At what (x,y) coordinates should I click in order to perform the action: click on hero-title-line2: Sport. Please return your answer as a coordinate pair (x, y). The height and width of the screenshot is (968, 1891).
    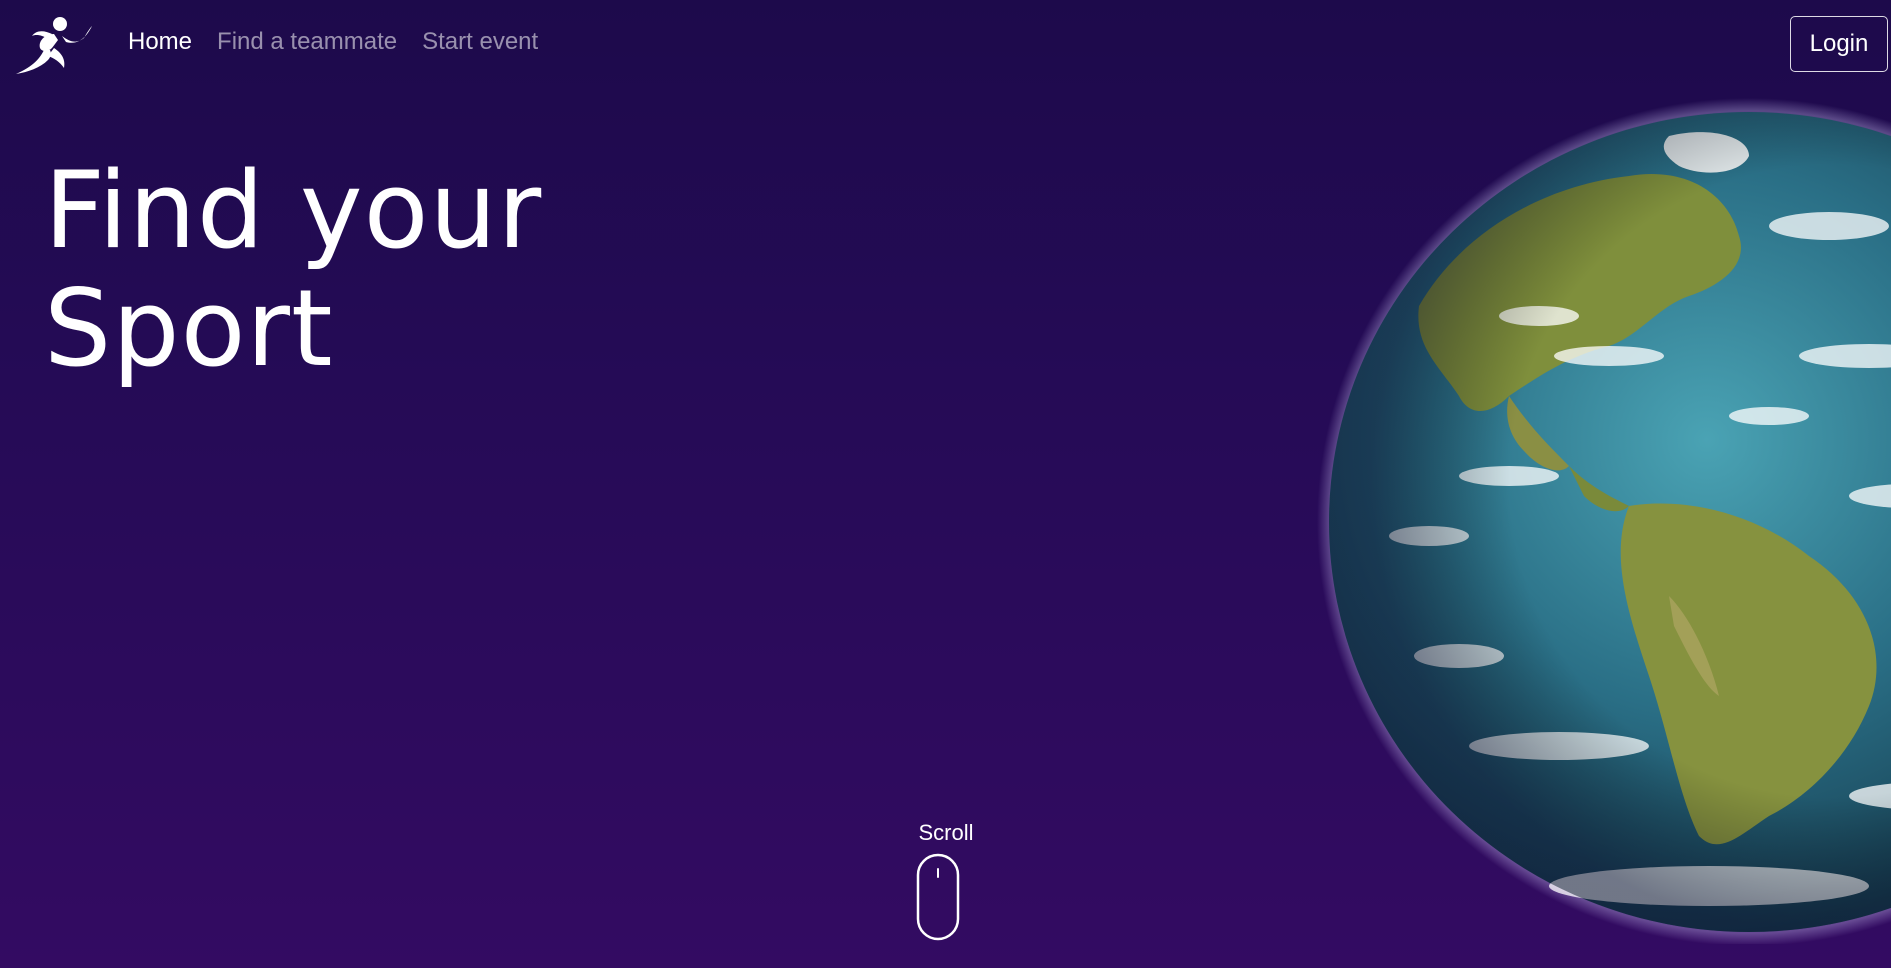
    Looking at the image, I should click on (189, 328).